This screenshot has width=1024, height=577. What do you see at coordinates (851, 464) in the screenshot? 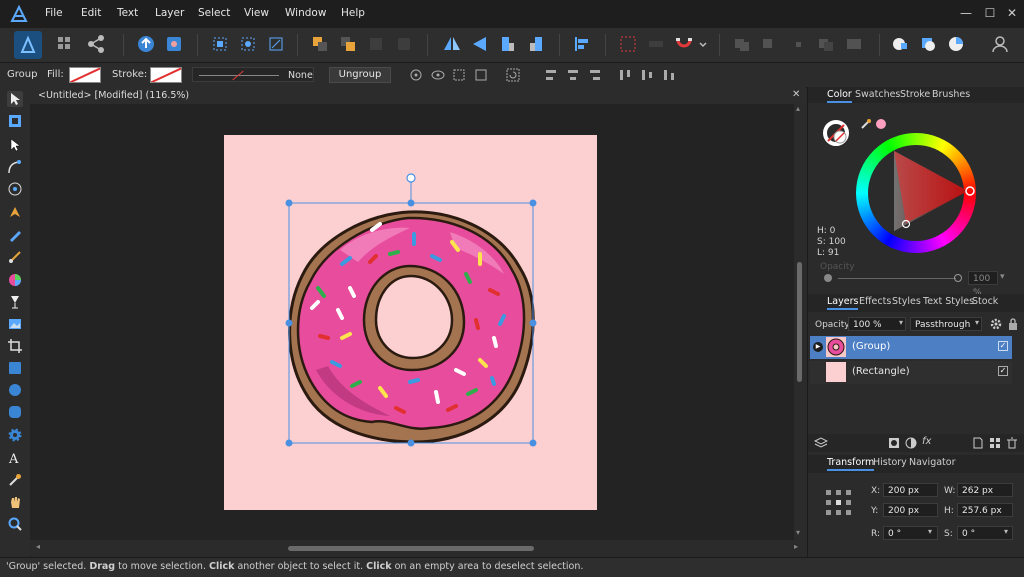
I see `tab-transform: Transform` at bounding box center [851, 464].